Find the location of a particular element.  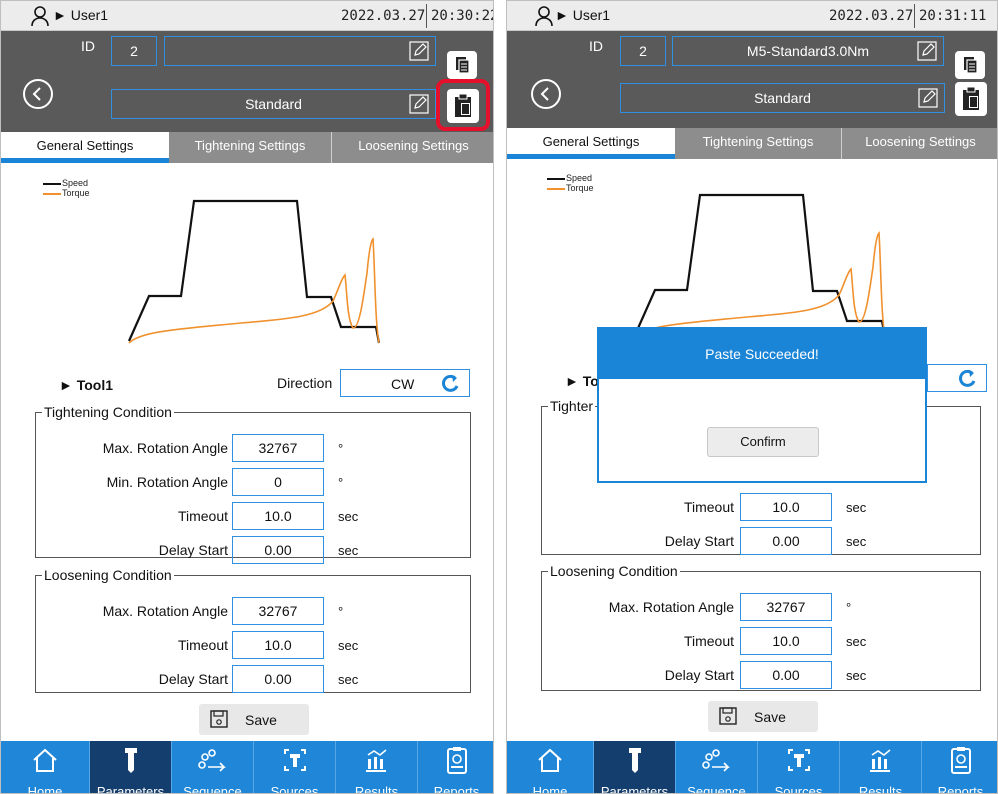

wrench-icon is located at coordinates (634, 760).